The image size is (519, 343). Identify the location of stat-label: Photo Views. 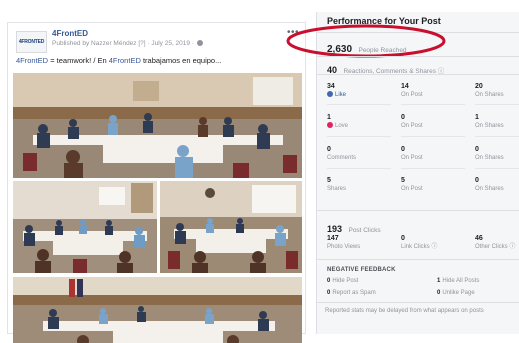
(344, 247).